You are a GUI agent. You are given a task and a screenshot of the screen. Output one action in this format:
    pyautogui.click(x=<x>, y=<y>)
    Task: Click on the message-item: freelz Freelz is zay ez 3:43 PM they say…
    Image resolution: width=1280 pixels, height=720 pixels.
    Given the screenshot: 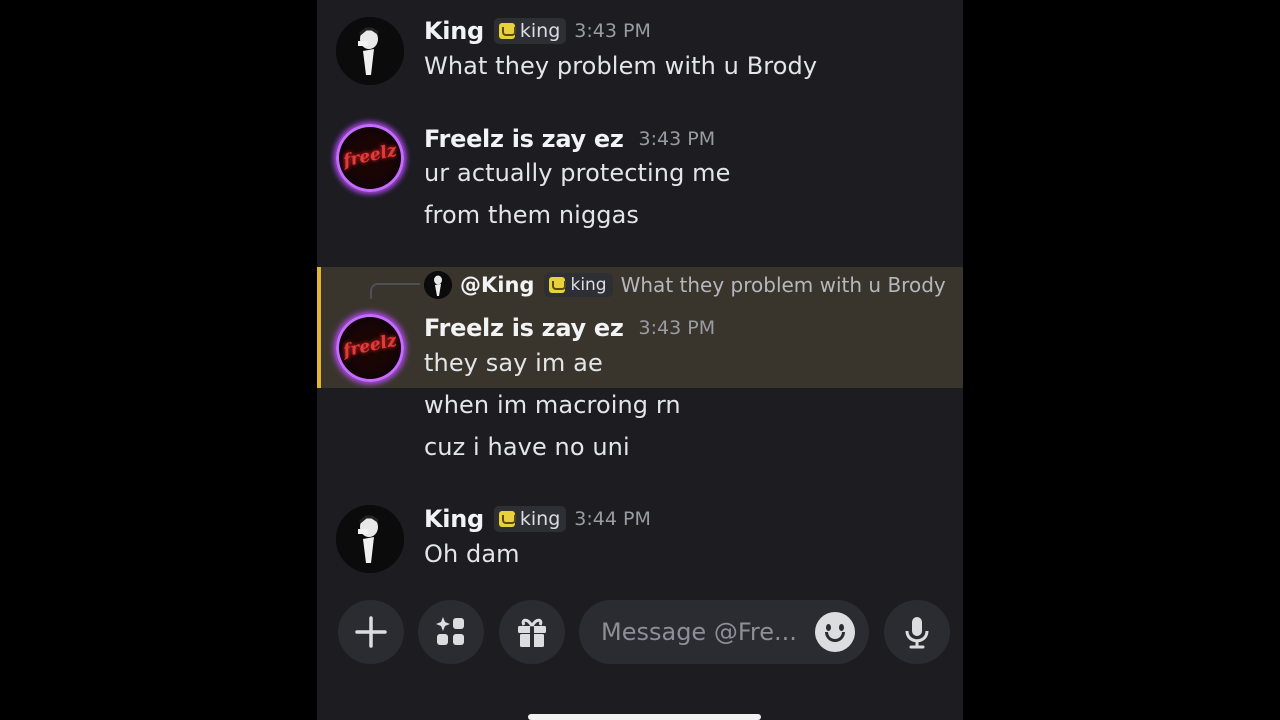 What is the action you would take?
    pyautogui.click(x=640, y=385)
    